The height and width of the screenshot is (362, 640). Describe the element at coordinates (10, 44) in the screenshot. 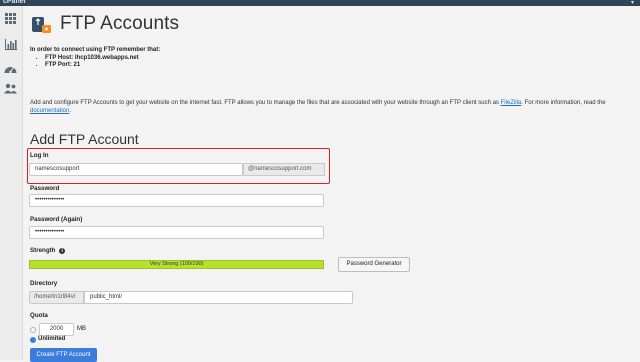

I see `stats-chart-icon` at that location.